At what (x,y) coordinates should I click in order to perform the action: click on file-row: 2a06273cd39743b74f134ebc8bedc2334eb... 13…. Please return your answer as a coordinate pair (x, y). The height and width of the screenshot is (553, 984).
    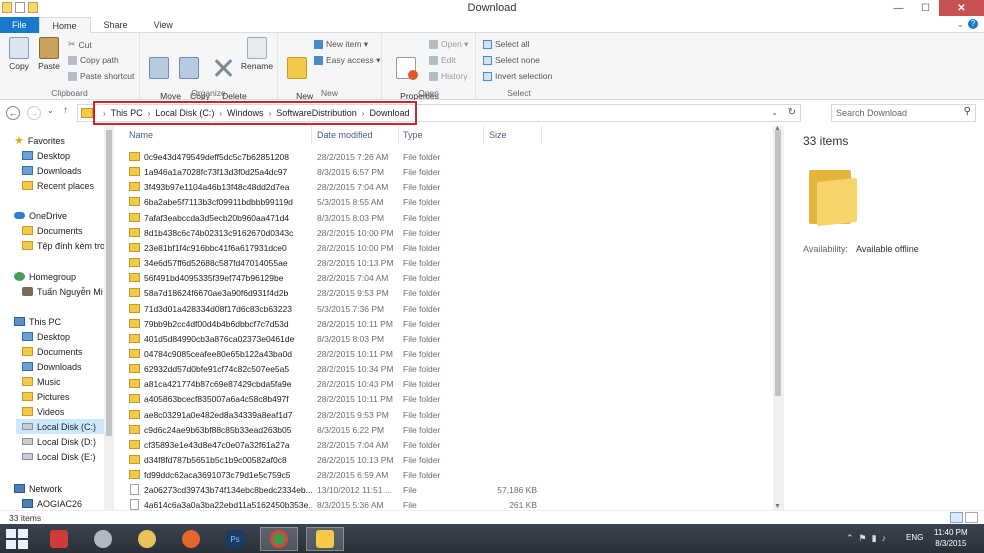
    Looking at the image, I should click on (445, 489).